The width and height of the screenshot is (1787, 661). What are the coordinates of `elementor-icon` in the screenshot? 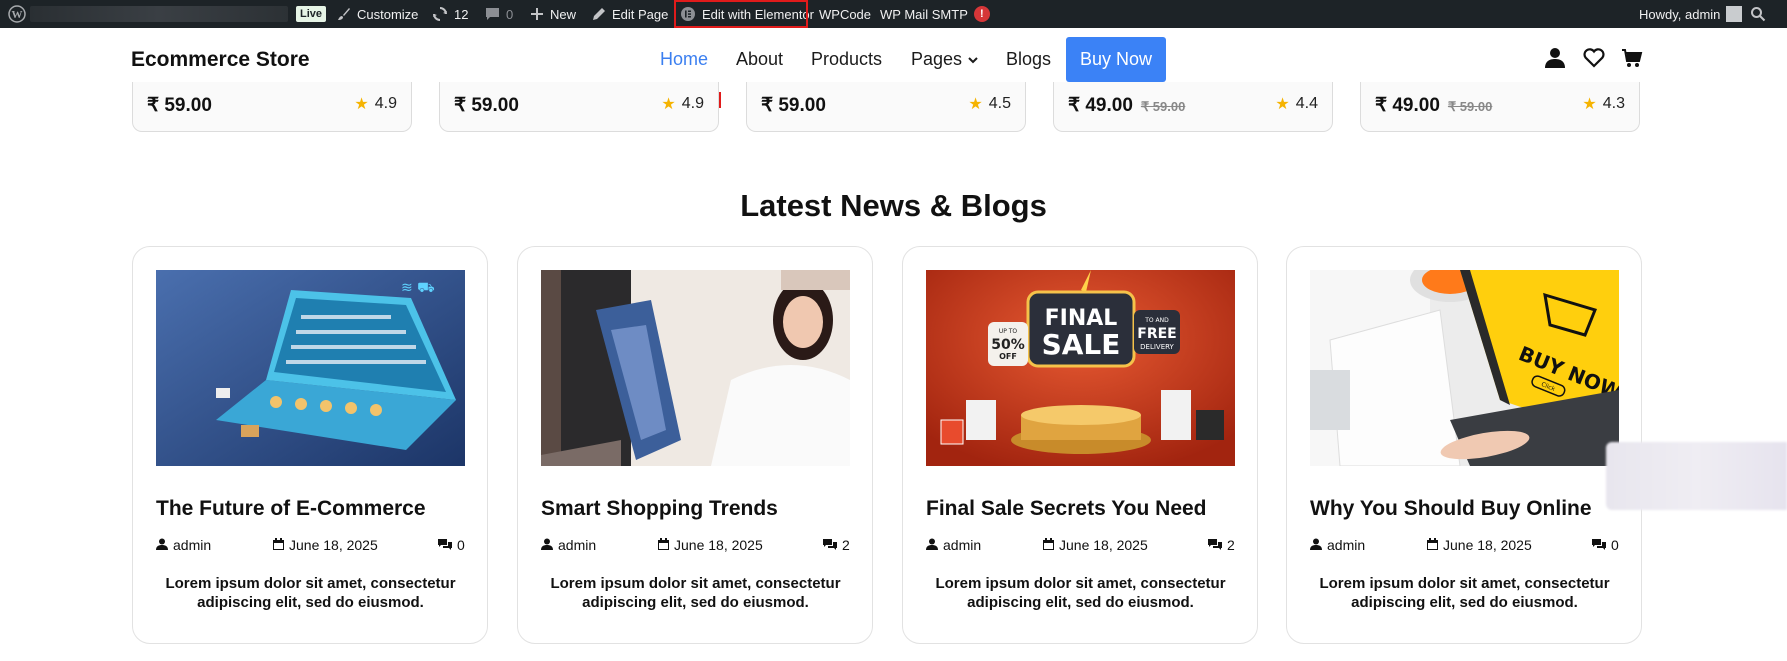 It's located at (688, 14).